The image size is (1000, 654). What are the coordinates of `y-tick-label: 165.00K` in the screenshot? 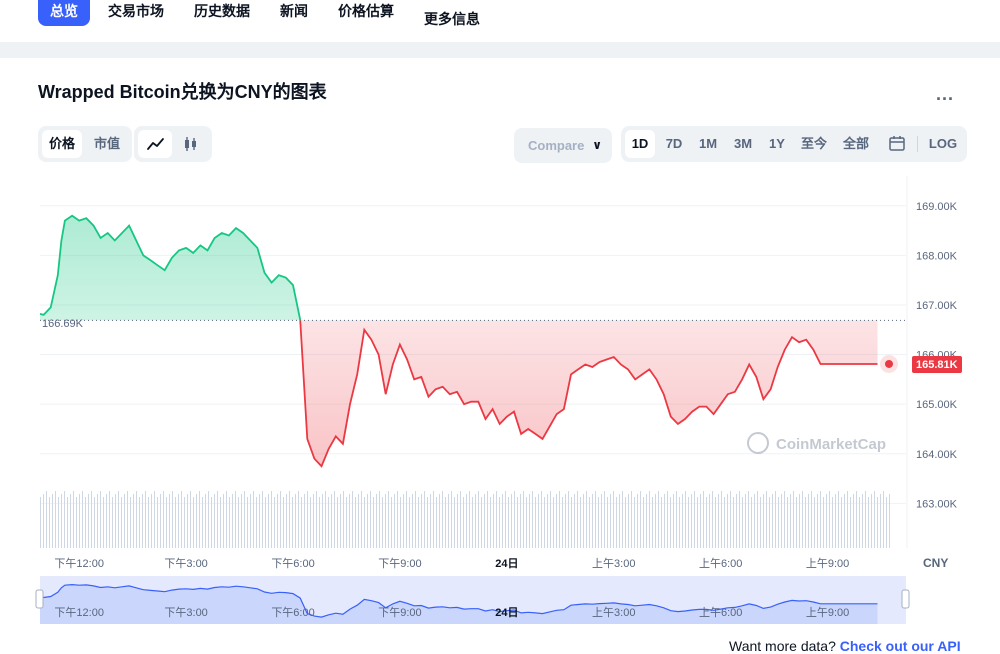 It's located at (937, 405).